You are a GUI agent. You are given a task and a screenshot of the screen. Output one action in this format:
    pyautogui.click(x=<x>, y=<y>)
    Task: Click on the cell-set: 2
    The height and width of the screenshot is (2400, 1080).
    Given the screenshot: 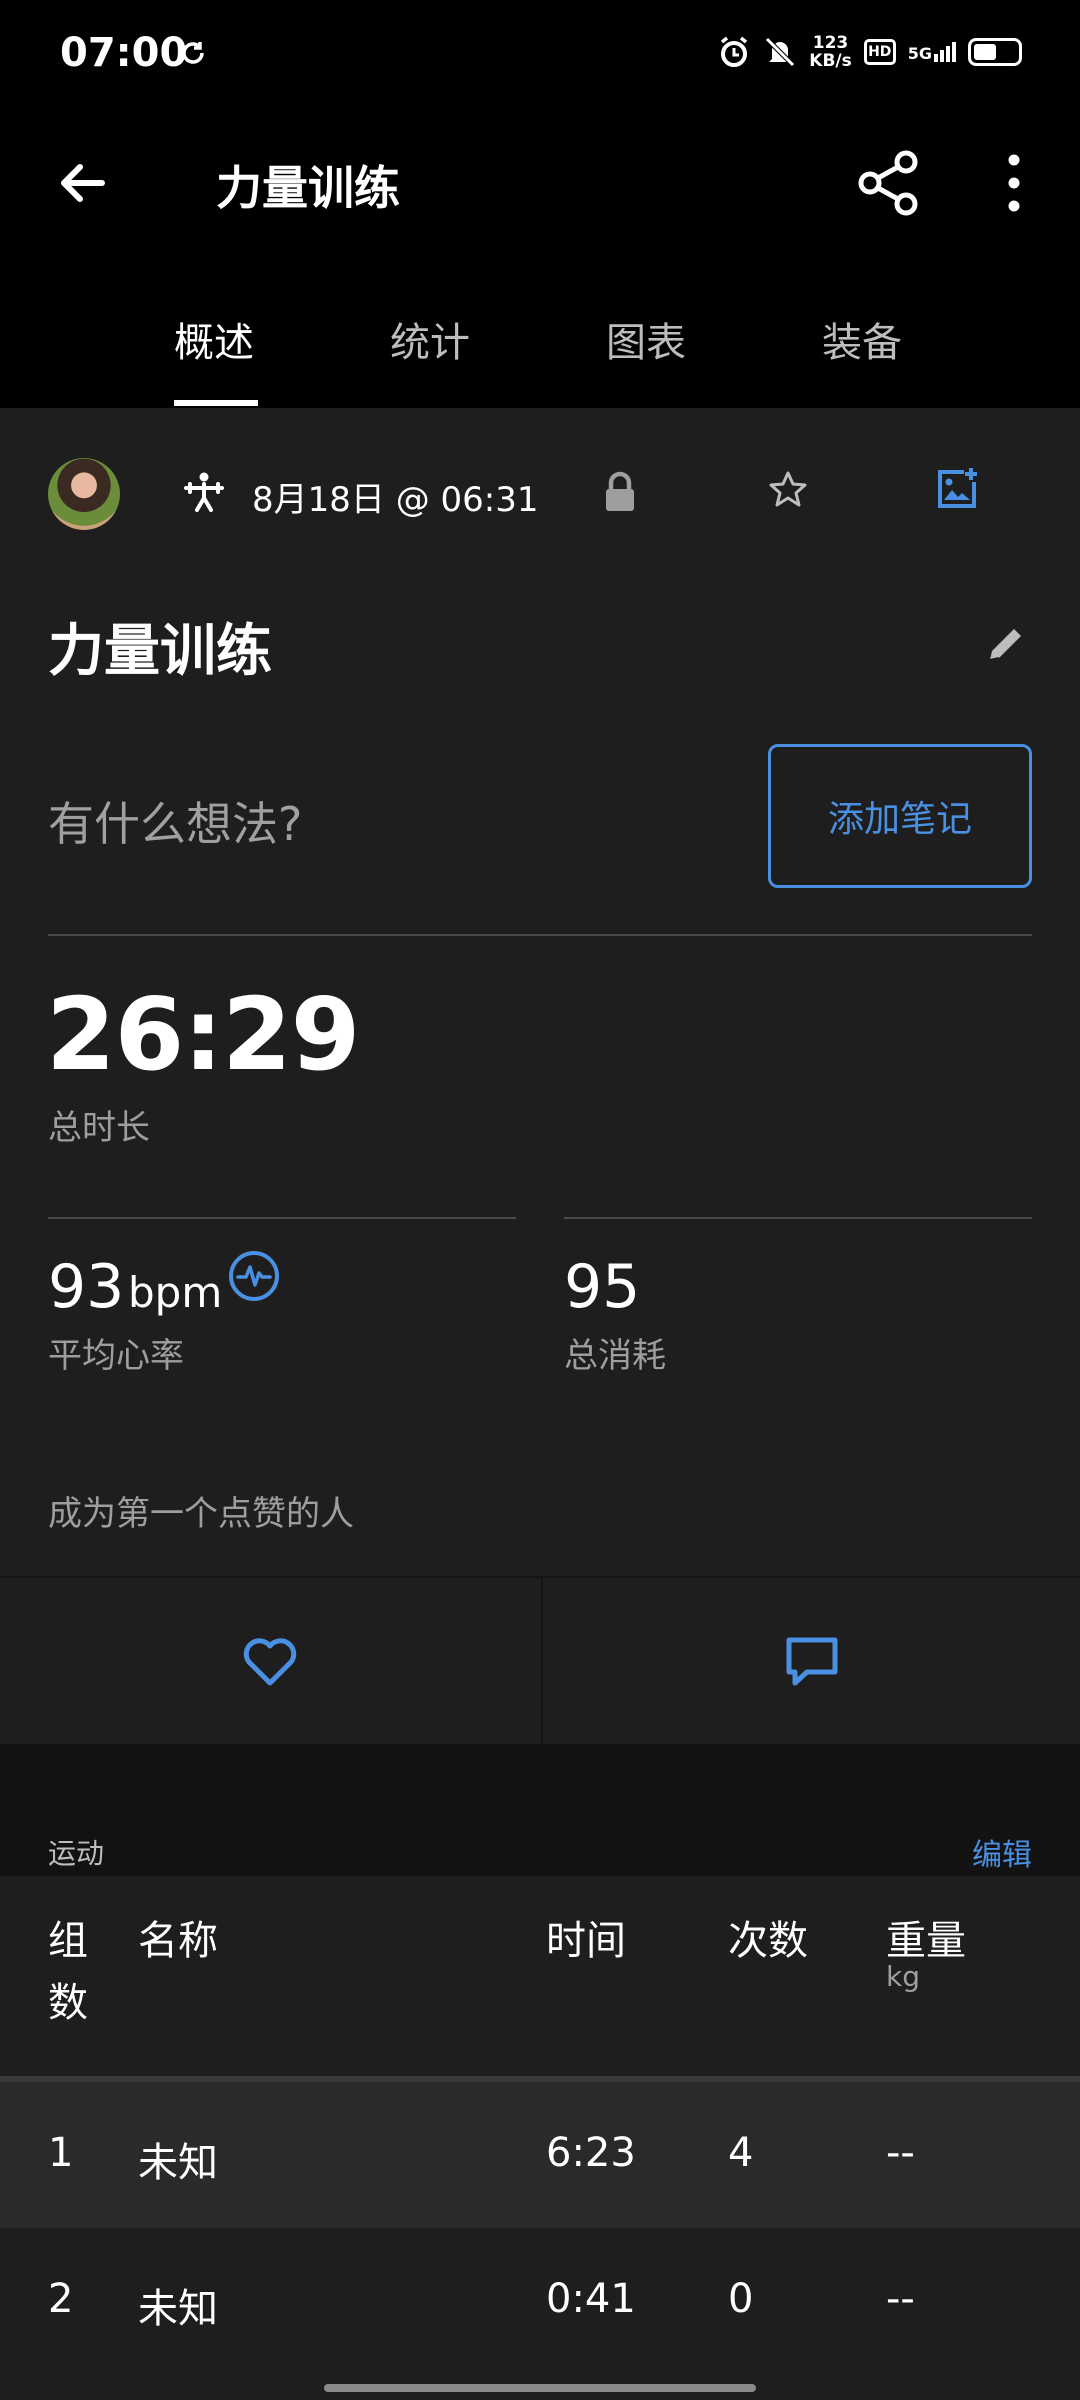 What is the action you would take?
    pyautogui.click(x=61, y=2299)
    